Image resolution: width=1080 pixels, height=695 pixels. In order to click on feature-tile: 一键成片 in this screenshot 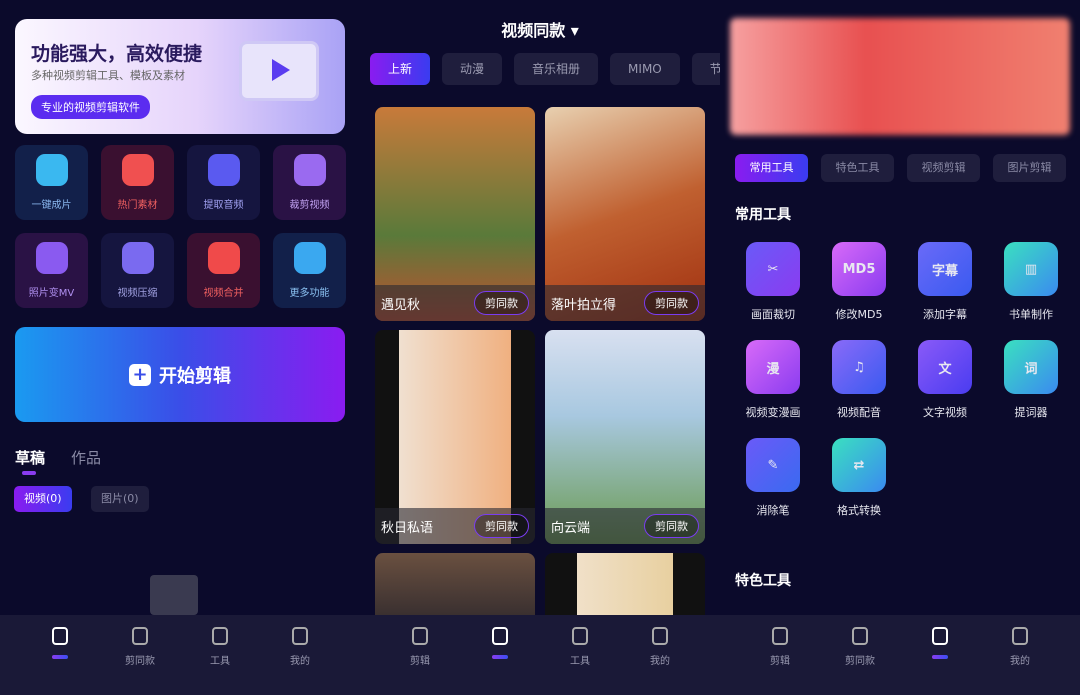, I will do `click(51, 182)`.